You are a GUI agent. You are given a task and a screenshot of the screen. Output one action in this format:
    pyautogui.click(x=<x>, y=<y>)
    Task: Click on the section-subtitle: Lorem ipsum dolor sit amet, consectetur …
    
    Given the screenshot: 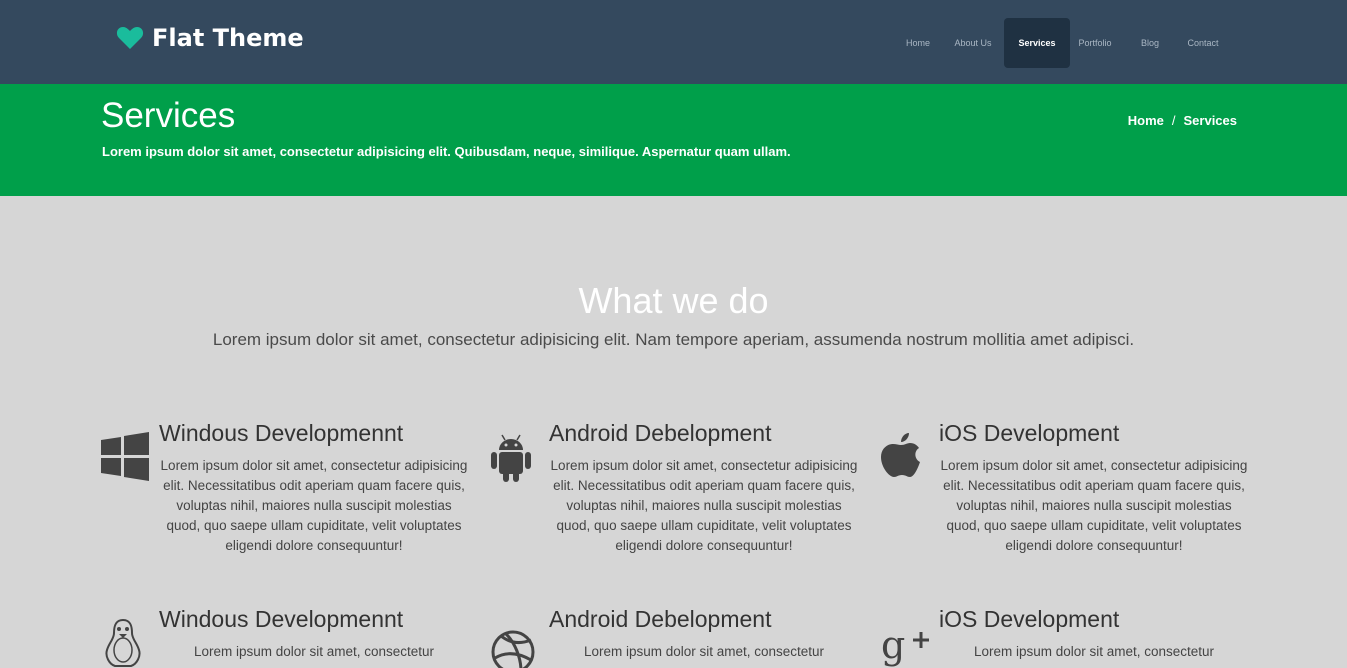 What is the action you would take?
    pyautogui.click(x=673, y=339)
    